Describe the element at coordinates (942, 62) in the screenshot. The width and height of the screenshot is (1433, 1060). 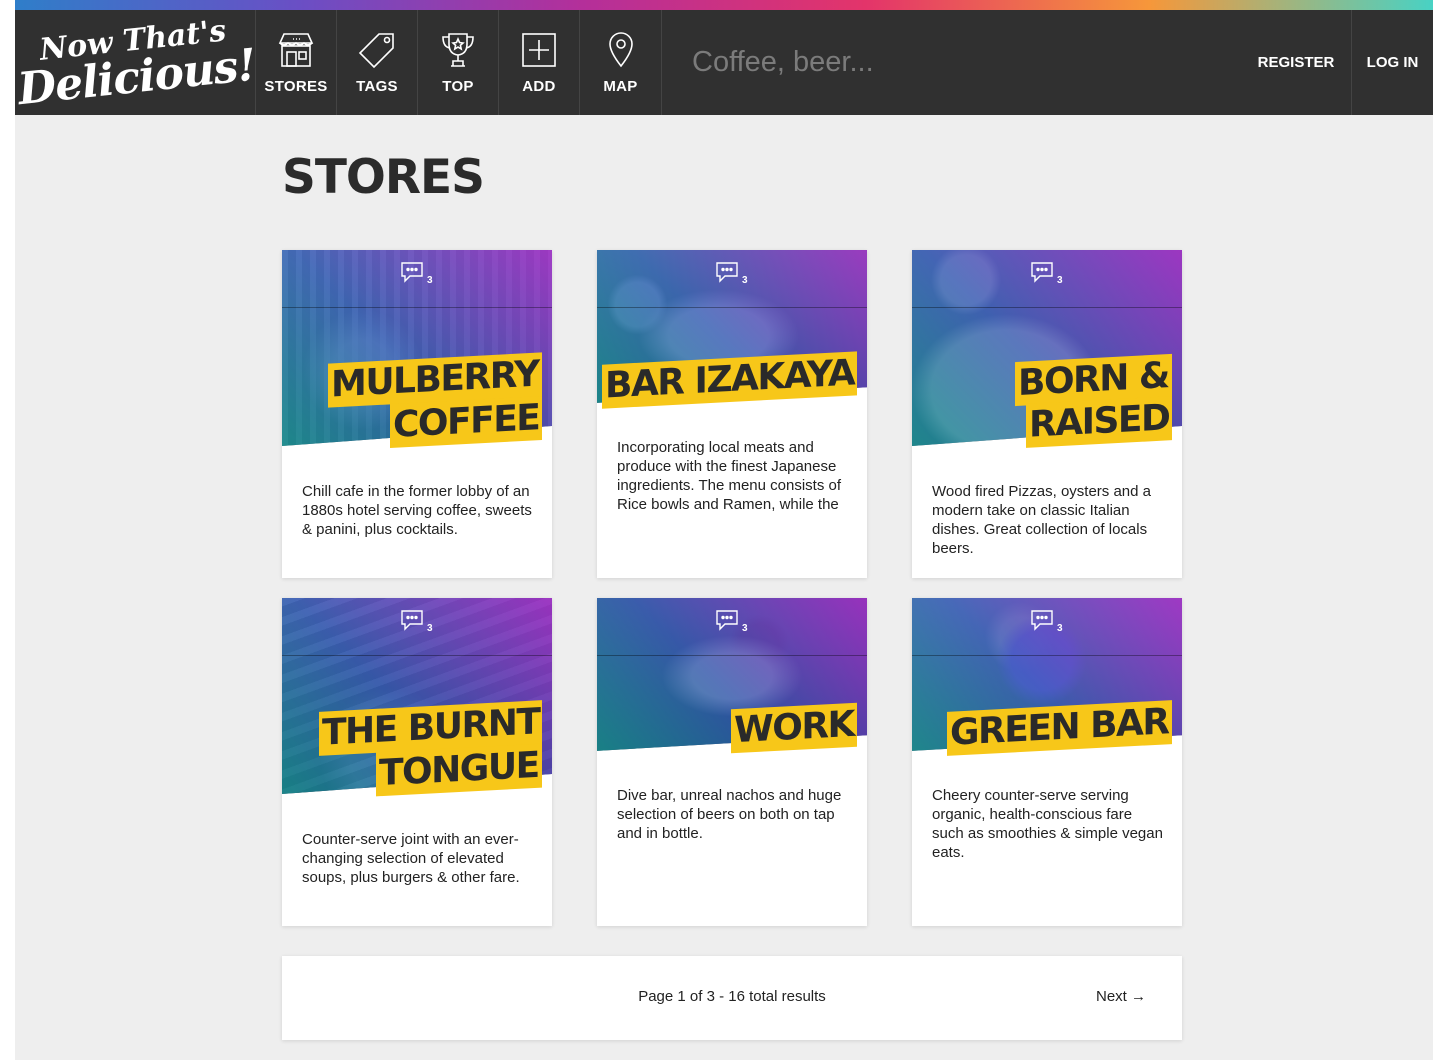
I see `search-input` at that location.